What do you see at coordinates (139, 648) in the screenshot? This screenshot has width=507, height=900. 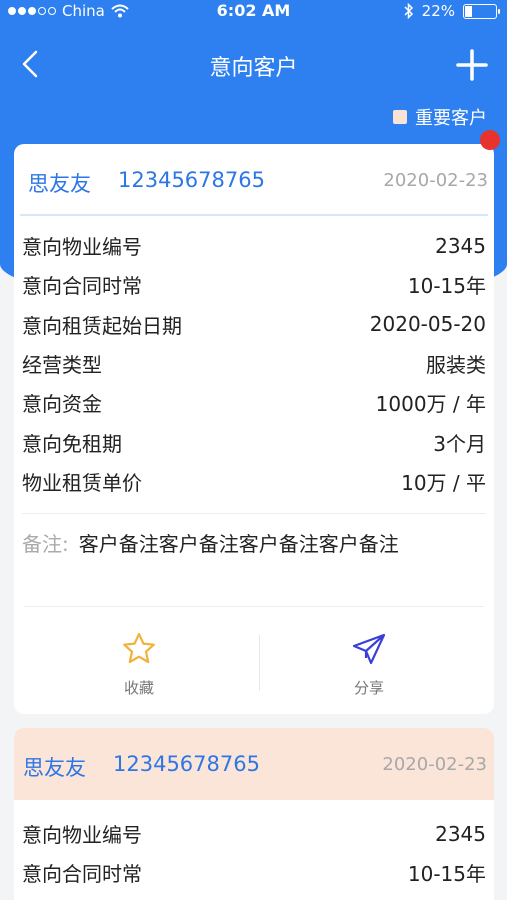 I see `star-icon` at bounding box center [139, 648].